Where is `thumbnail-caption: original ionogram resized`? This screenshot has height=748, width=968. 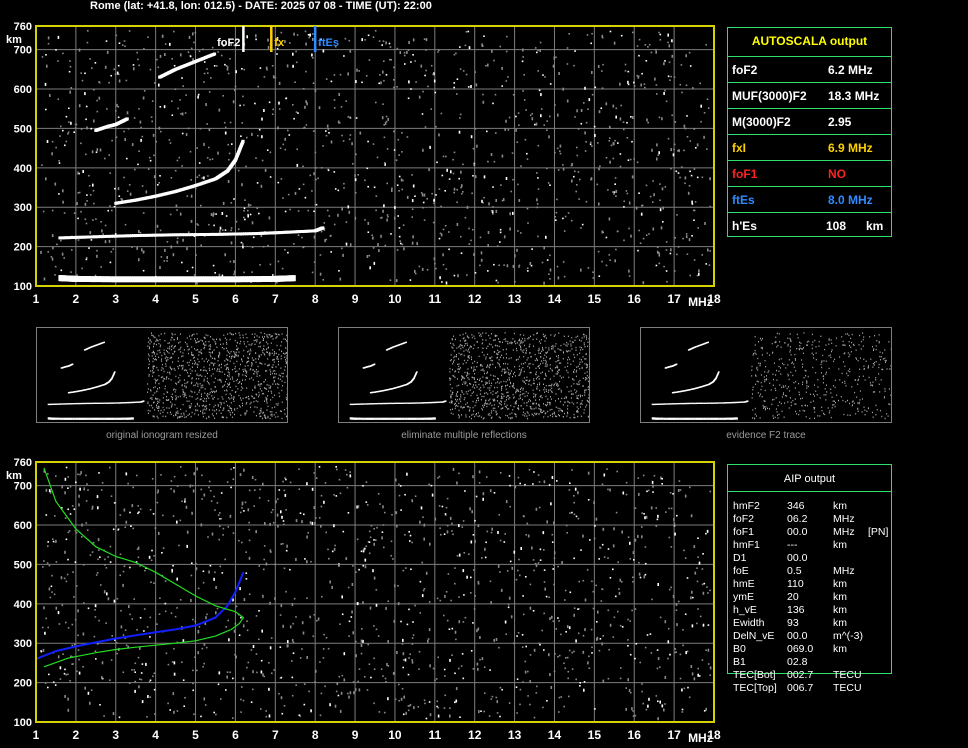
thumbnail-caption: original ionogram resized is located at coordinates (162, 435).